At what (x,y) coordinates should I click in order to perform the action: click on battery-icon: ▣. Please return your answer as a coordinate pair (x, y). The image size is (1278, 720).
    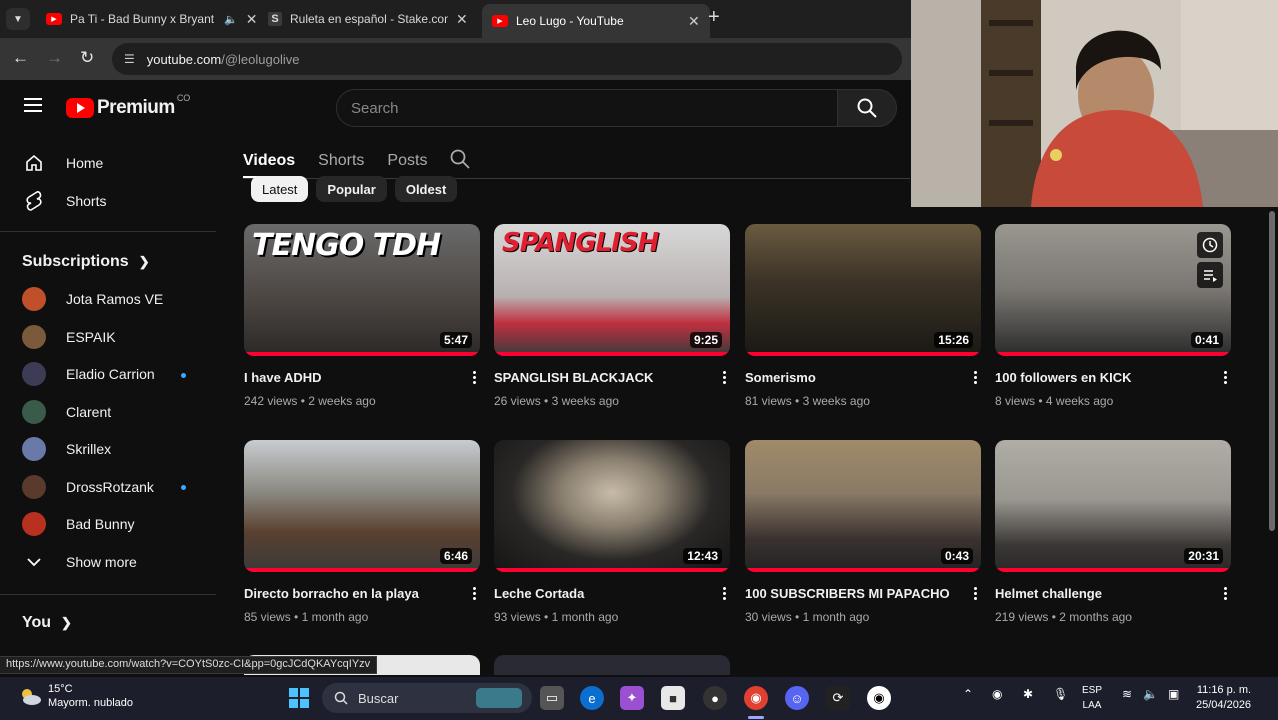
    Looking at the image, I should click on (1173, 694).